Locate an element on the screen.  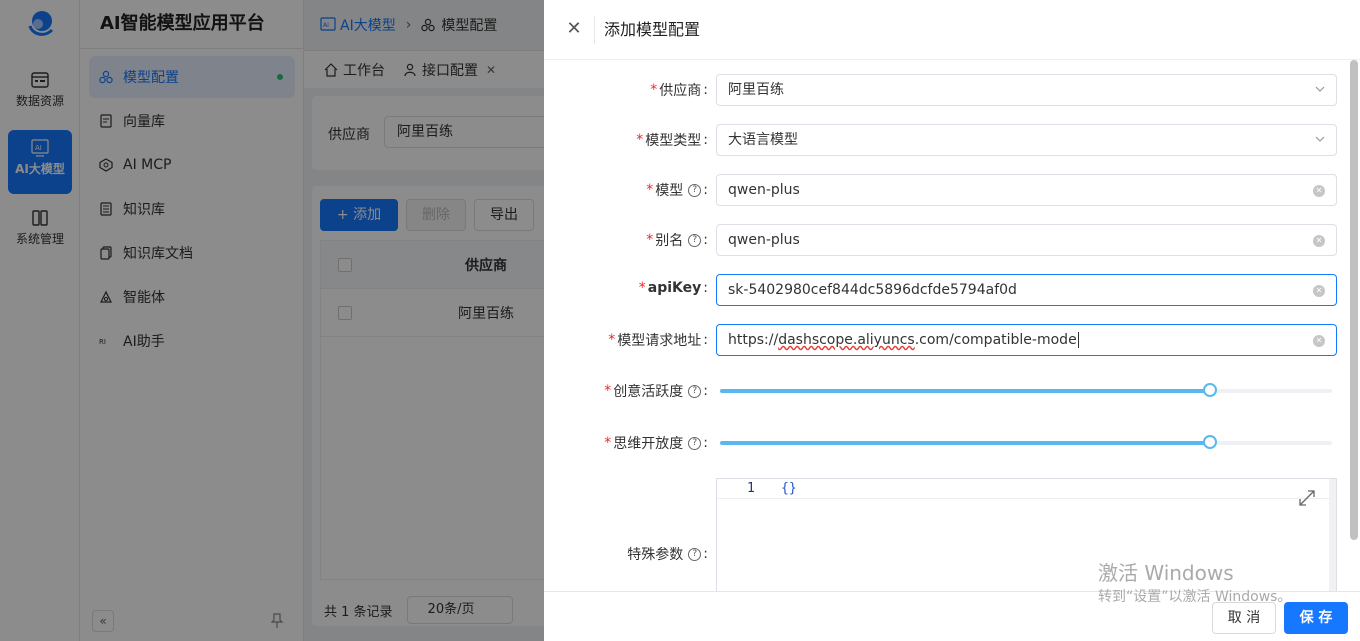
editor-line: 1 {} is located at coordinates (1023, 489).